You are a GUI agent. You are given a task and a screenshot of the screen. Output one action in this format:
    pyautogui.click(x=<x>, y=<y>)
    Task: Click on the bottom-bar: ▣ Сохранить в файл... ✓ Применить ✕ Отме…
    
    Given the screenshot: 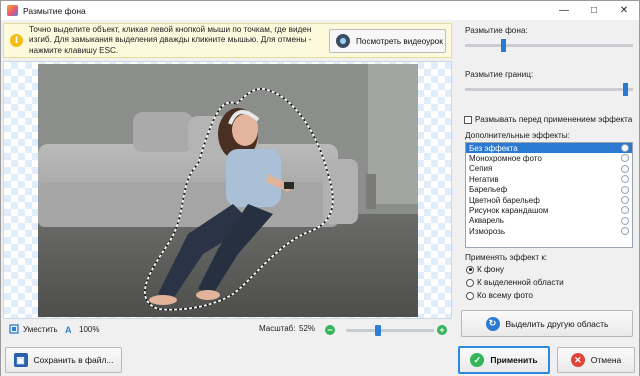 What is the action you would take?
    pyautogui.click(x=320, y=359)
    